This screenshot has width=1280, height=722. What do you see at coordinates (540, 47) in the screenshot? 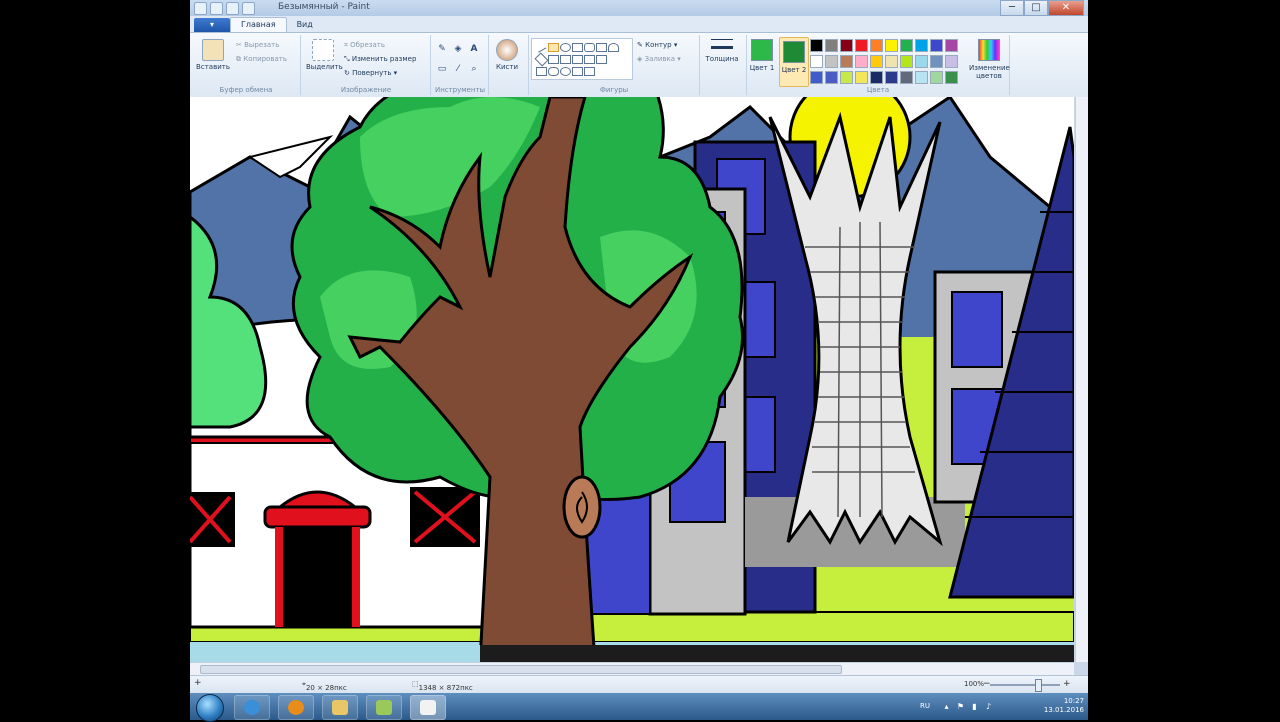
I see `line-shape-icon` at bounding box center [540, 47].